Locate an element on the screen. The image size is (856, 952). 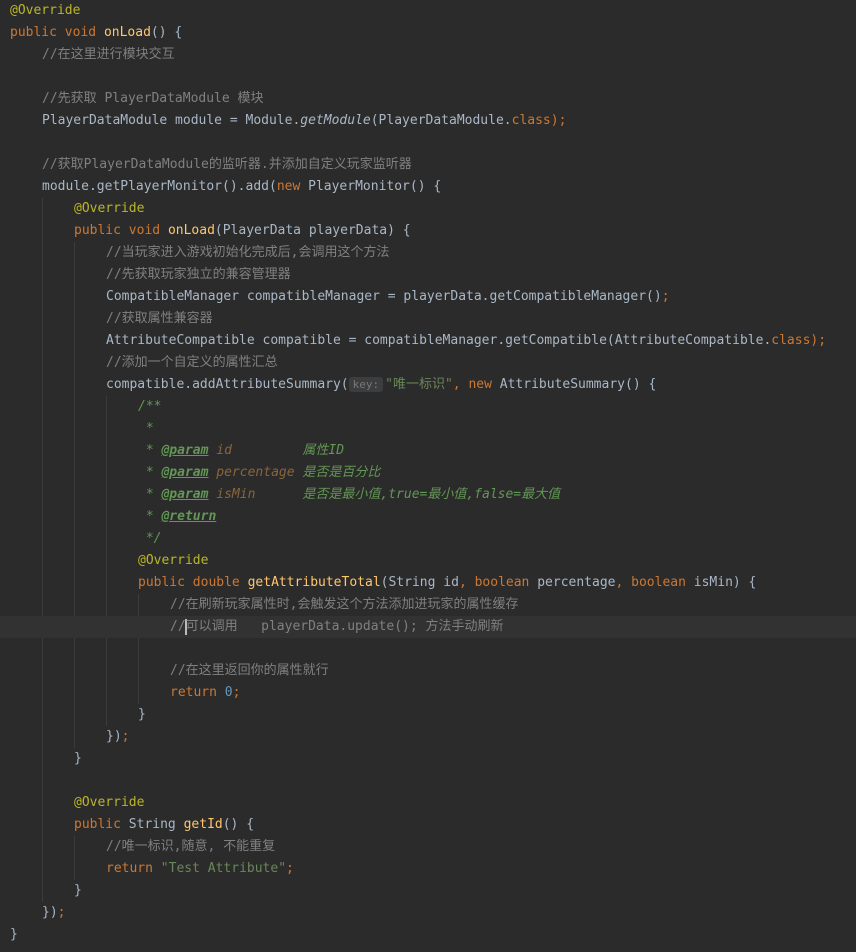
code-line: public String getId() { is located at coordinates (428, 825).